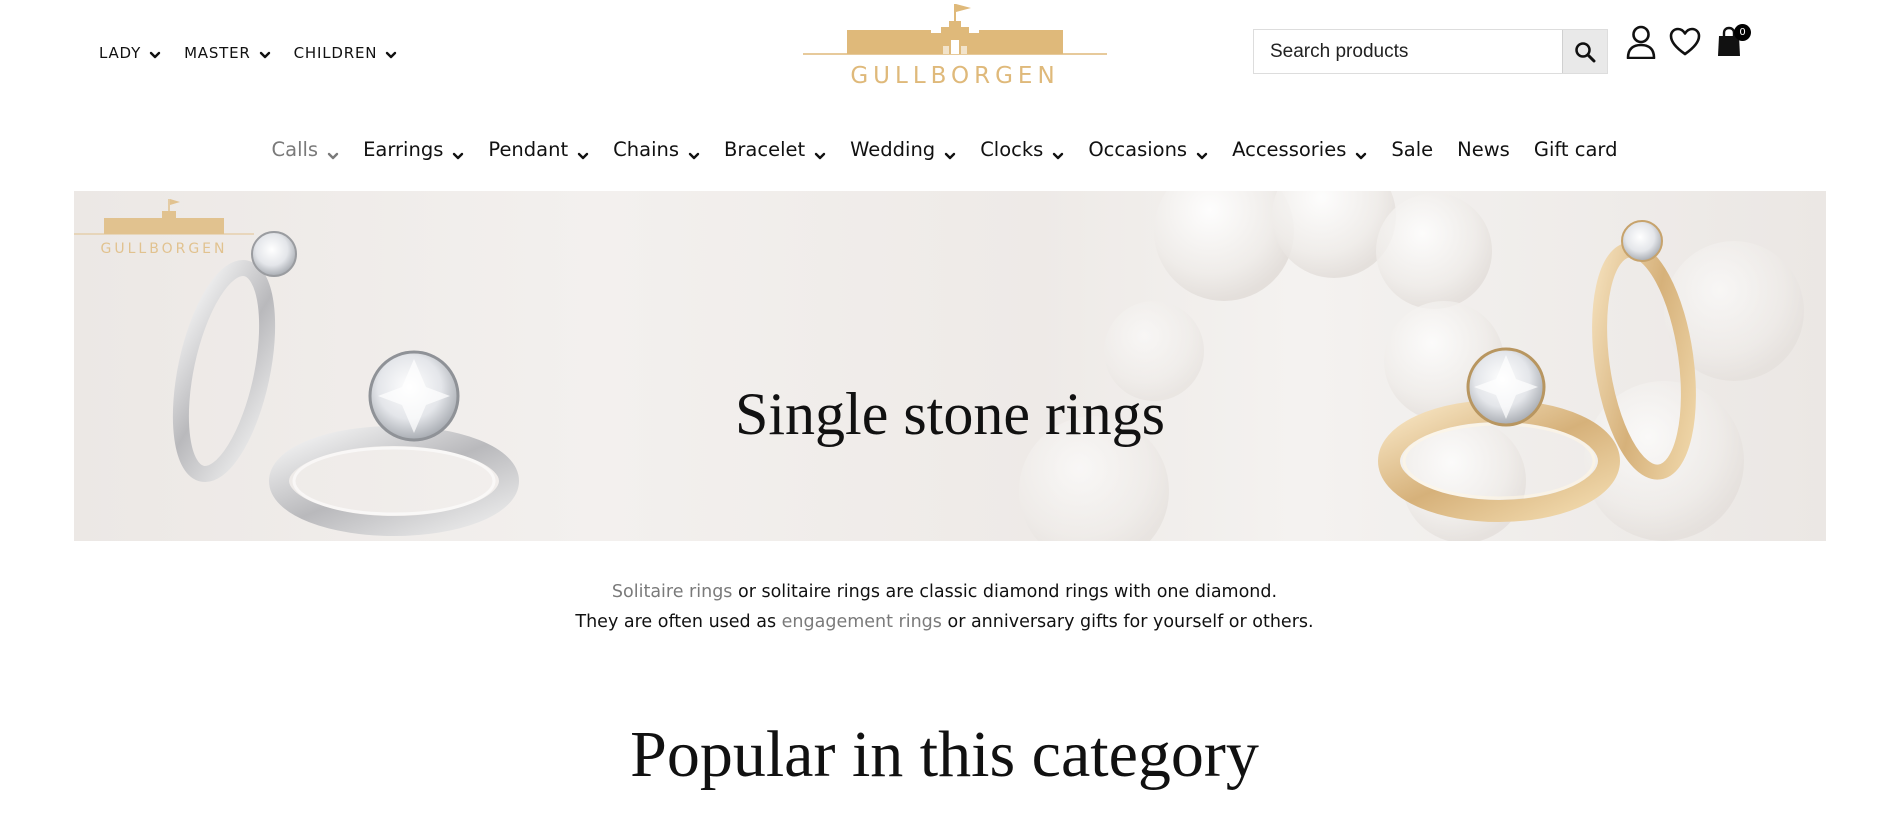  I want to click on nav-item-bracelet: Bracelet, so click(775, 149).